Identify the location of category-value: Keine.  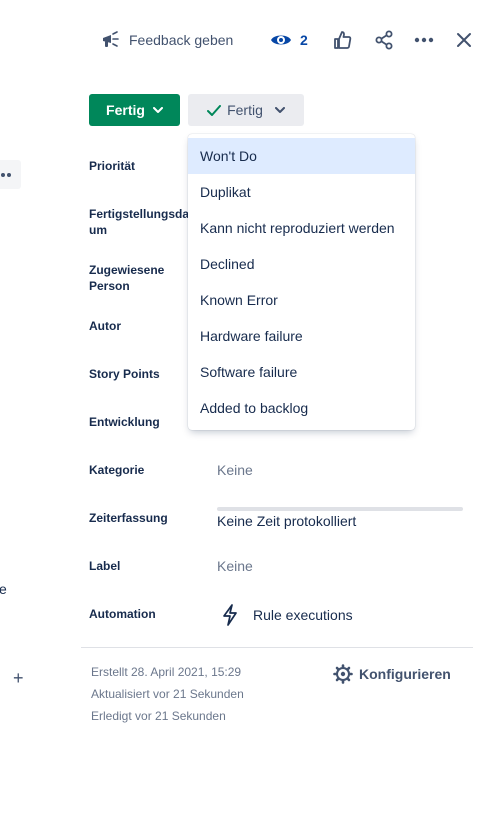
(235, 470).